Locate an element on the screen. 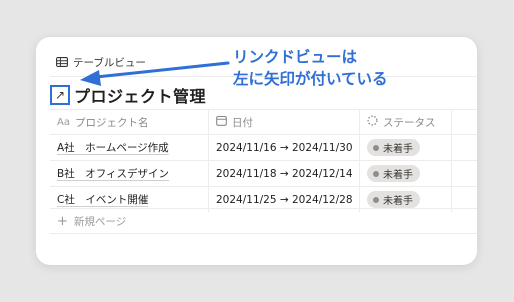  column-header-empty is located at coordinates (464, 122).